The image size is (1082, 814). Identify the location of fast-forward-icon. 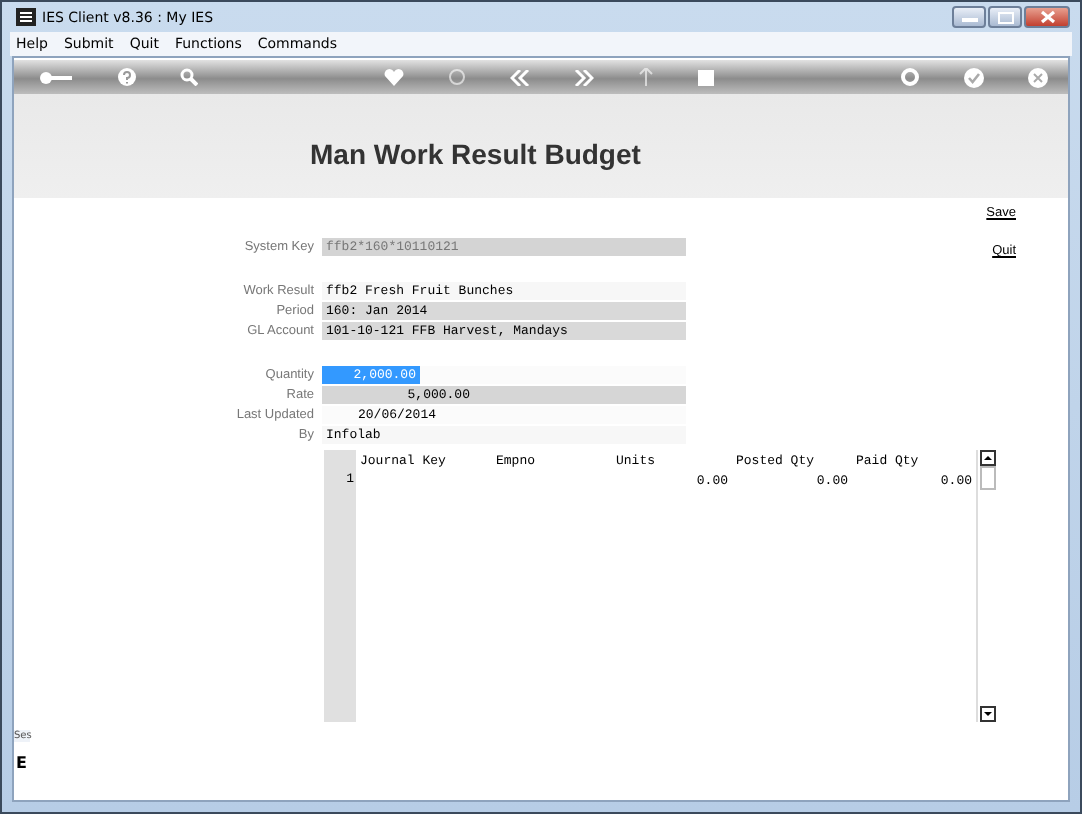
(584, 77).